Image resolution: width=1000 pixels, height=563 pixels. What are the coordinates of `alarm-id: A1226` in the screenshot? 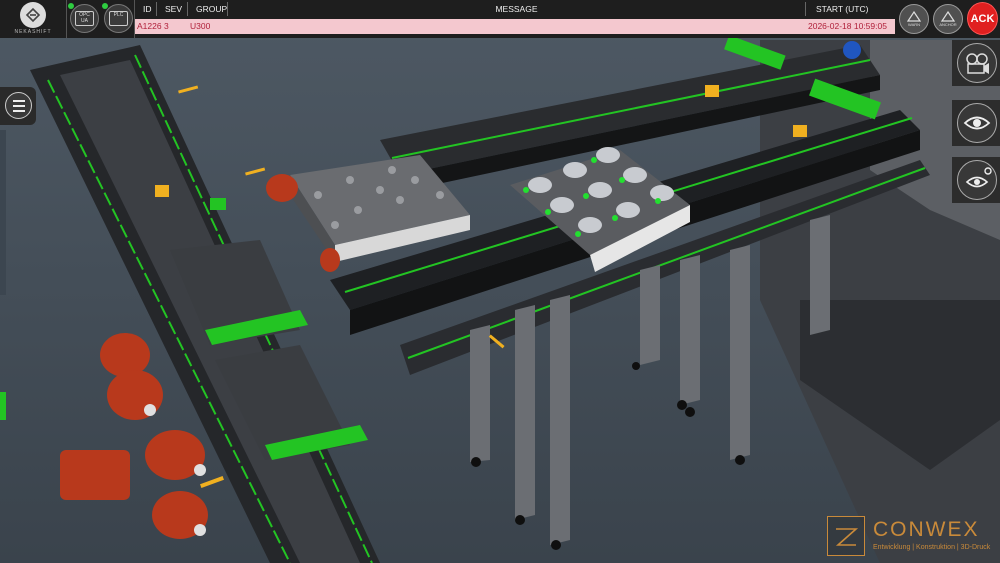 It's located at (149, 26).